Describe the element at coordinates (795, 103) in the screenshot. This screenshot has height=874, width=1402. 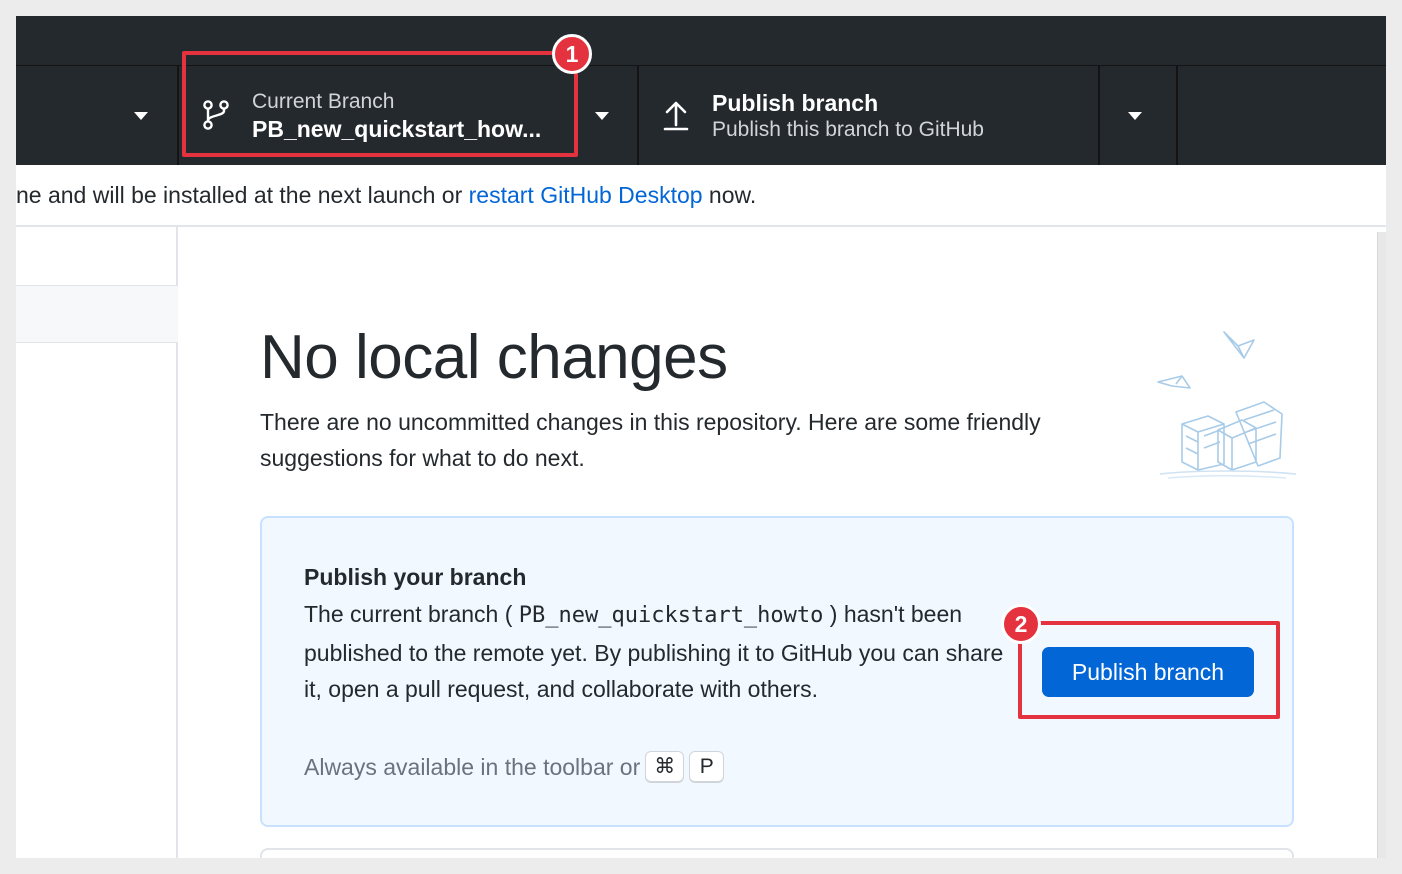
I see `publish-branch-title: Publish branch` at that location.